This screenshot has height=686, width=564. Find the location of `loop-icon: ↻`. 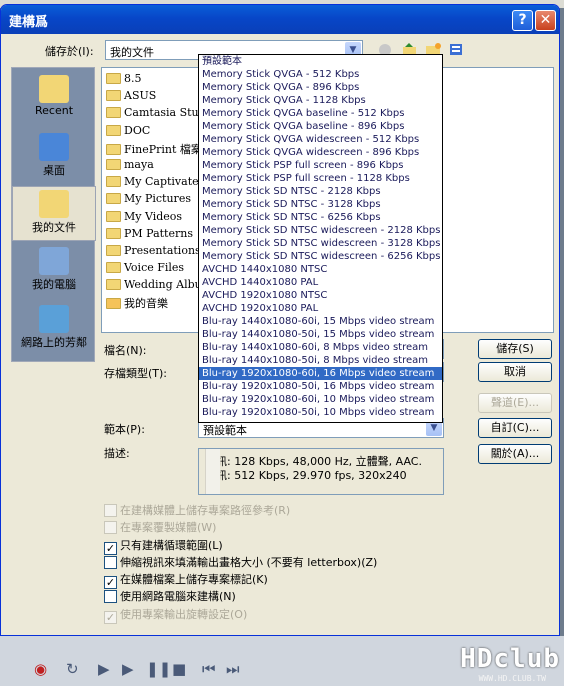

loop-icon: ↻ is located at coordinates (72, 669).